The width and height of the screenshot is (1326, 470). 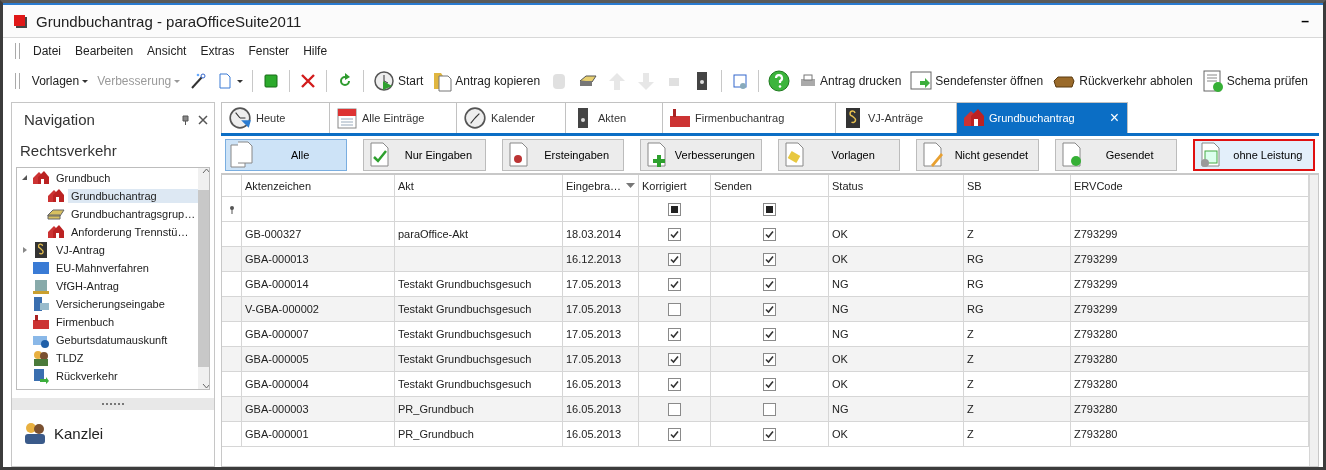 I want to click on filter-button: ohne Leistung, so click(x=1254, y=155).